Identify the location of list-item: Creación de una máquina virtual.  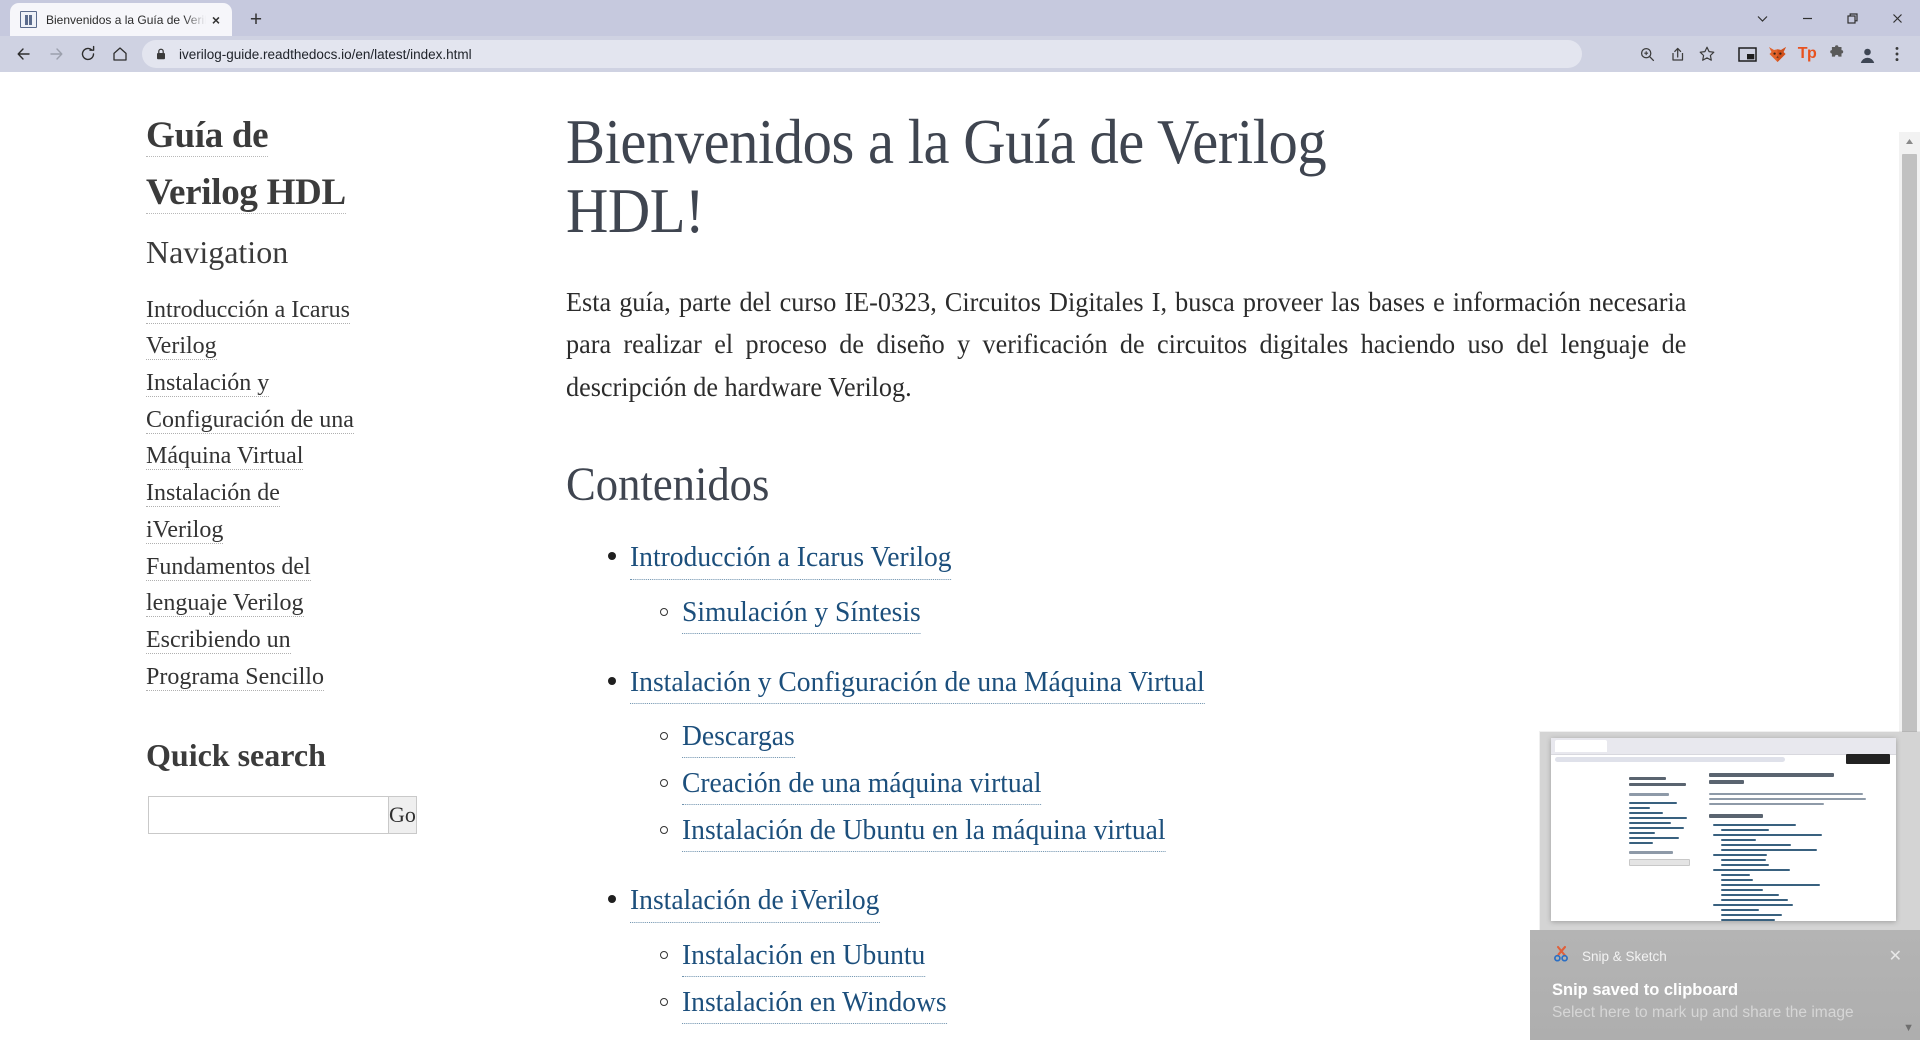
(1060, 784).